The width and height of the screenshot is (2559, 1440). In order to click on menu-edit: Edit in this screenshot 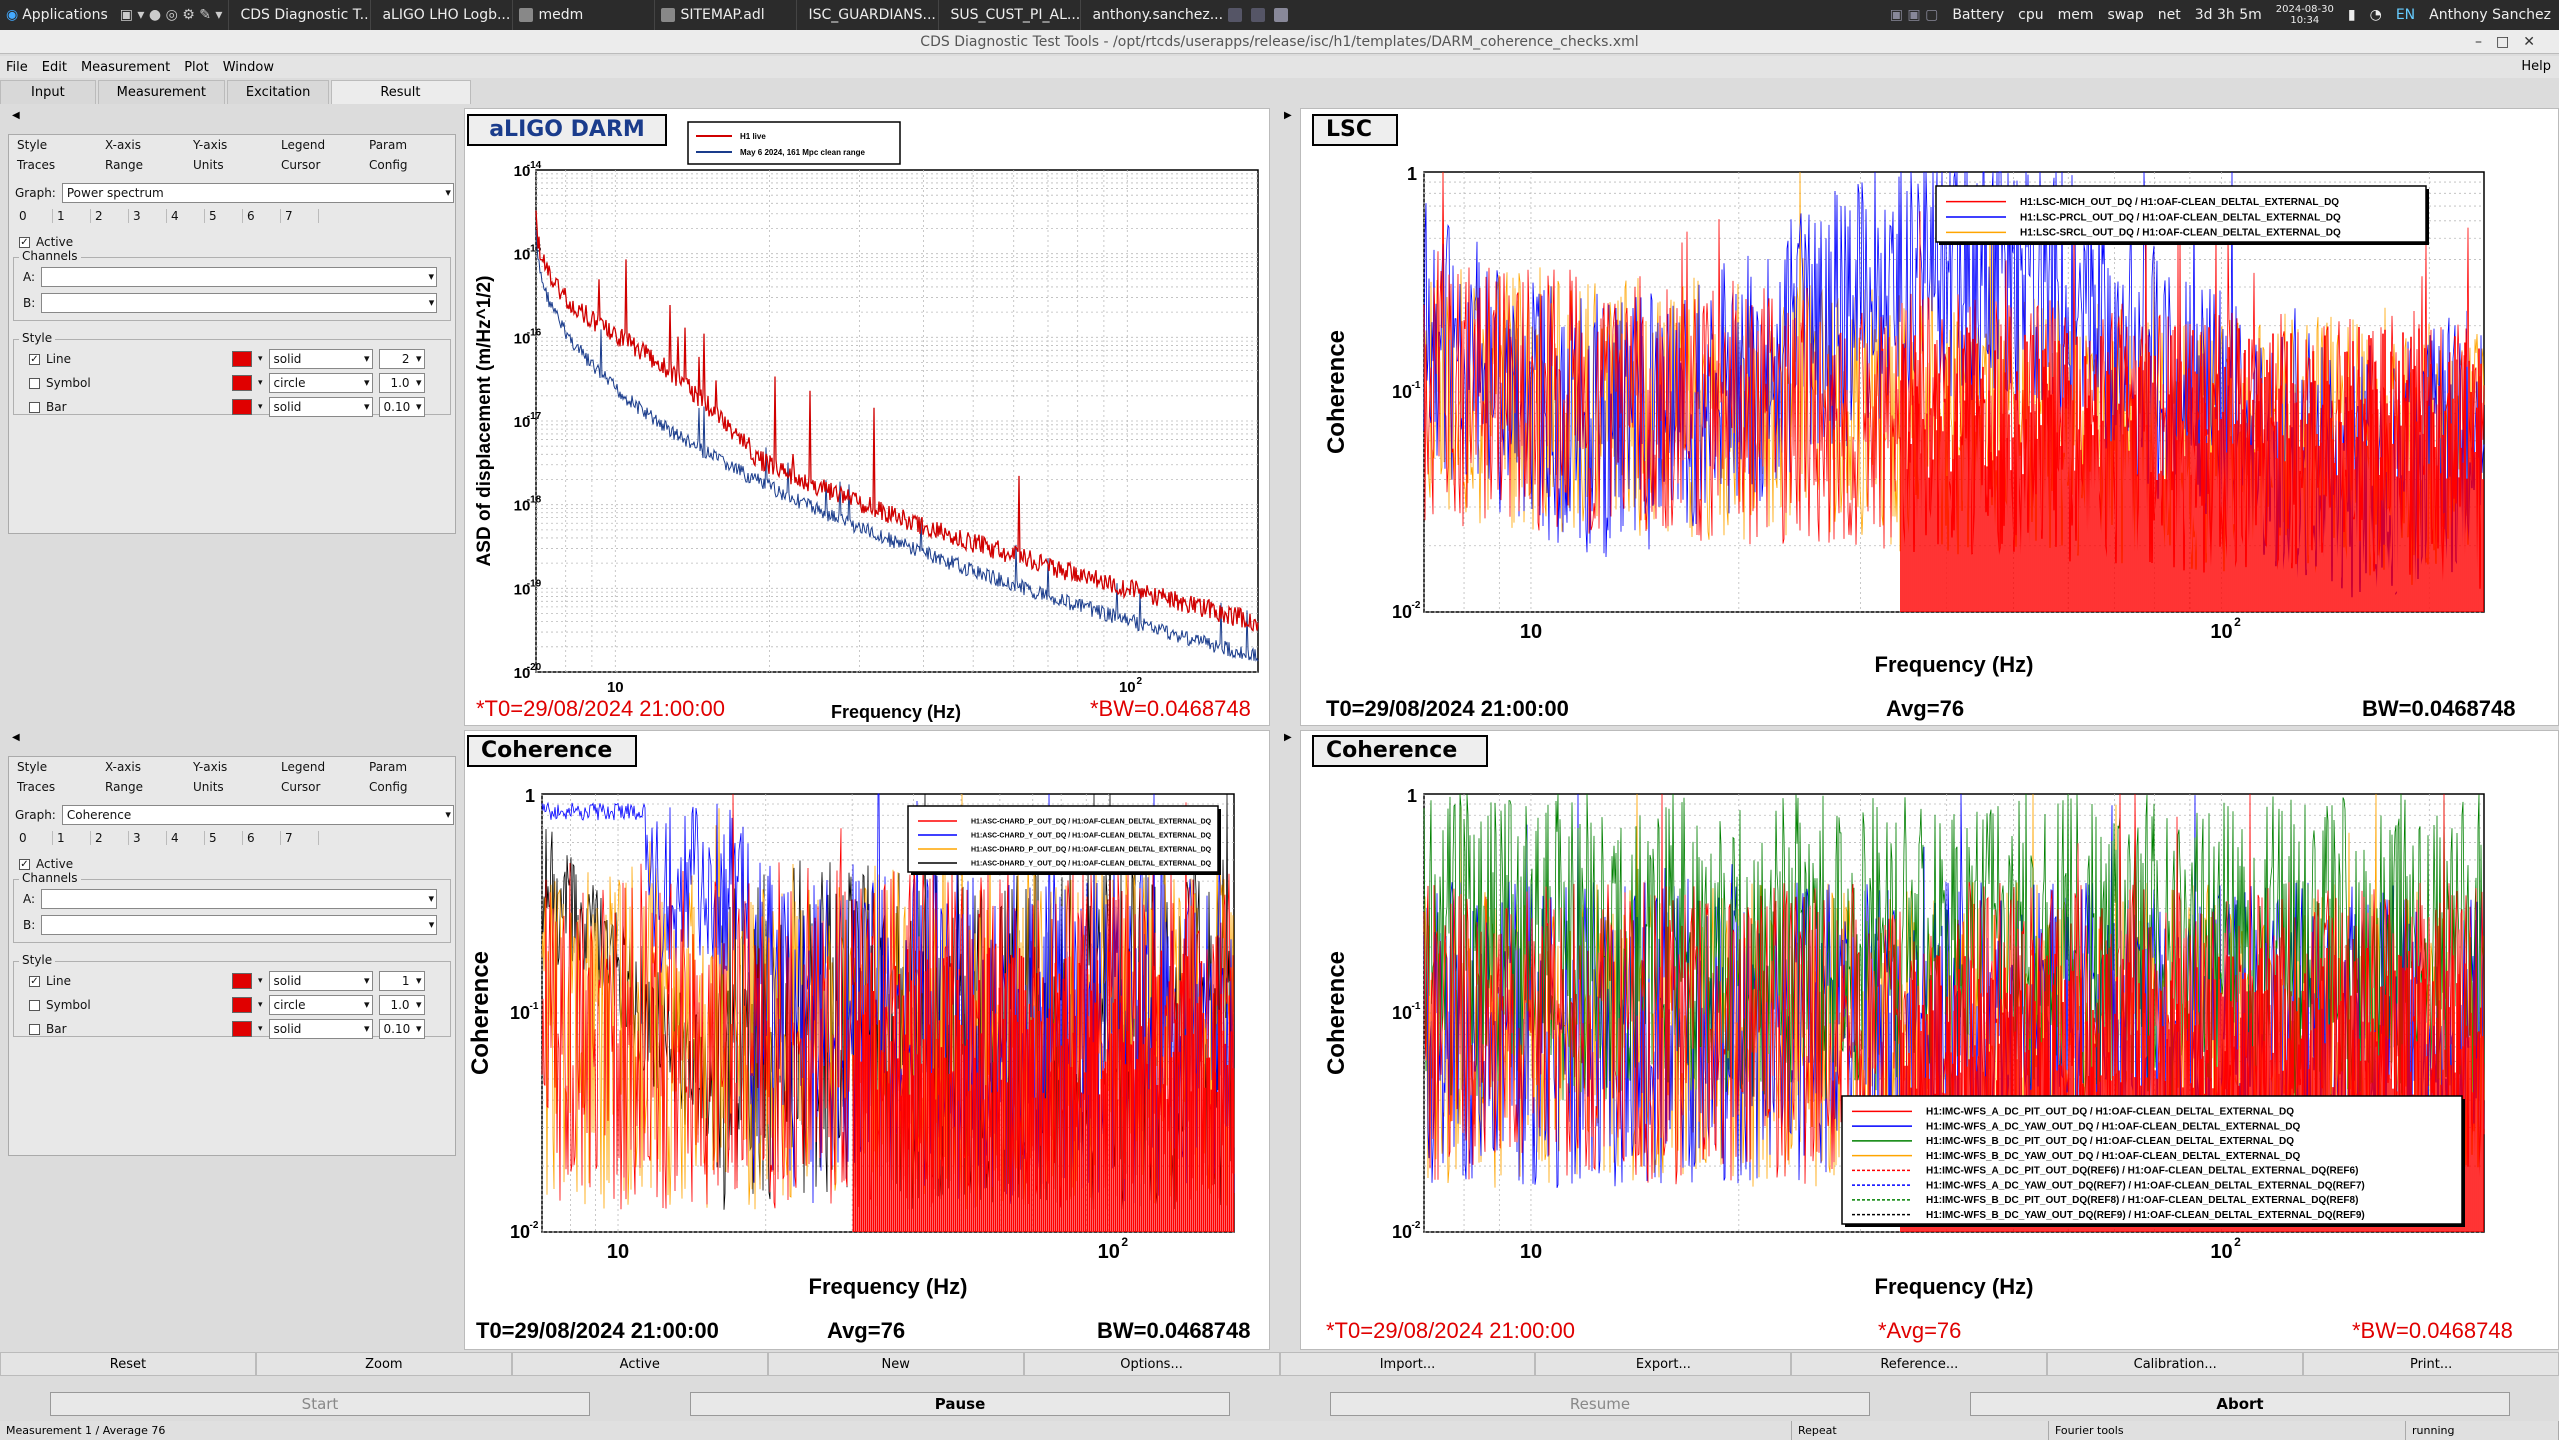, I will do `click(54, 67)`.